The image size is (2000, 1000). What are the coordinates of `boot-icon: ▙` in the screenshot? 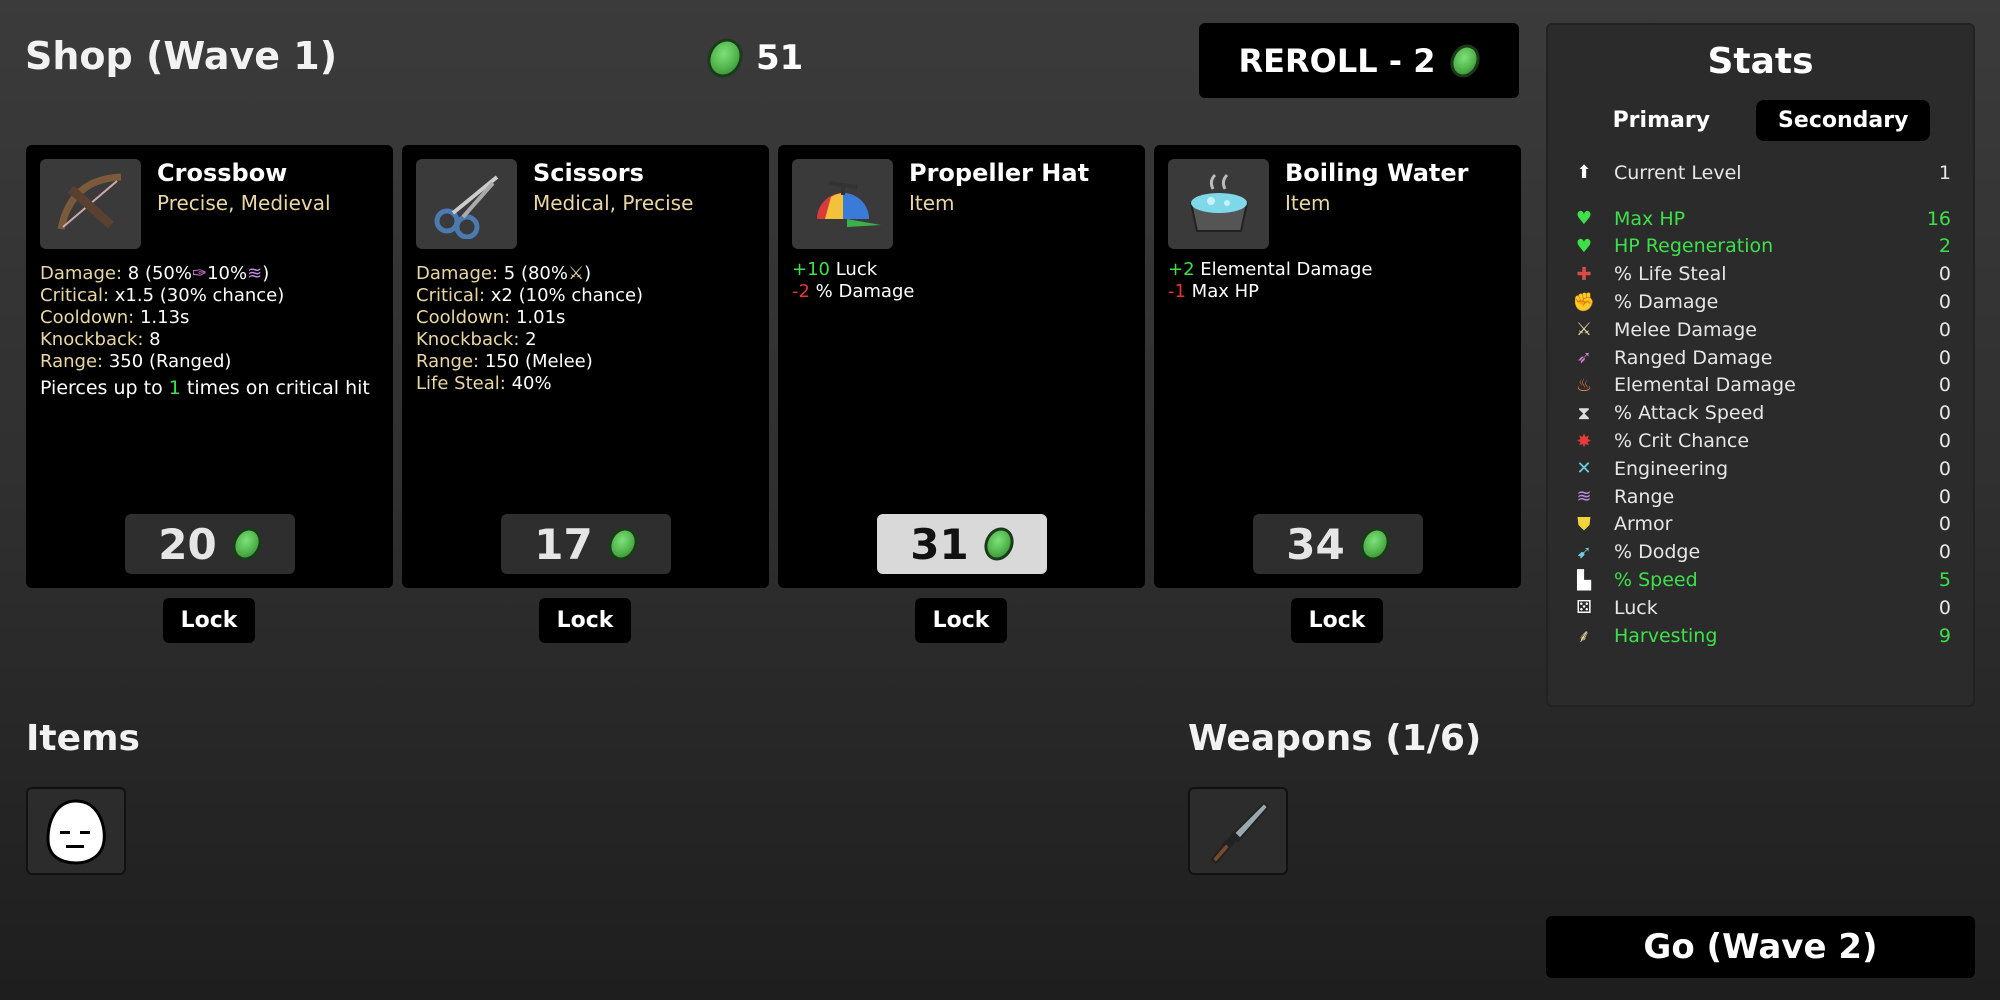 It's located at (1584, 580).